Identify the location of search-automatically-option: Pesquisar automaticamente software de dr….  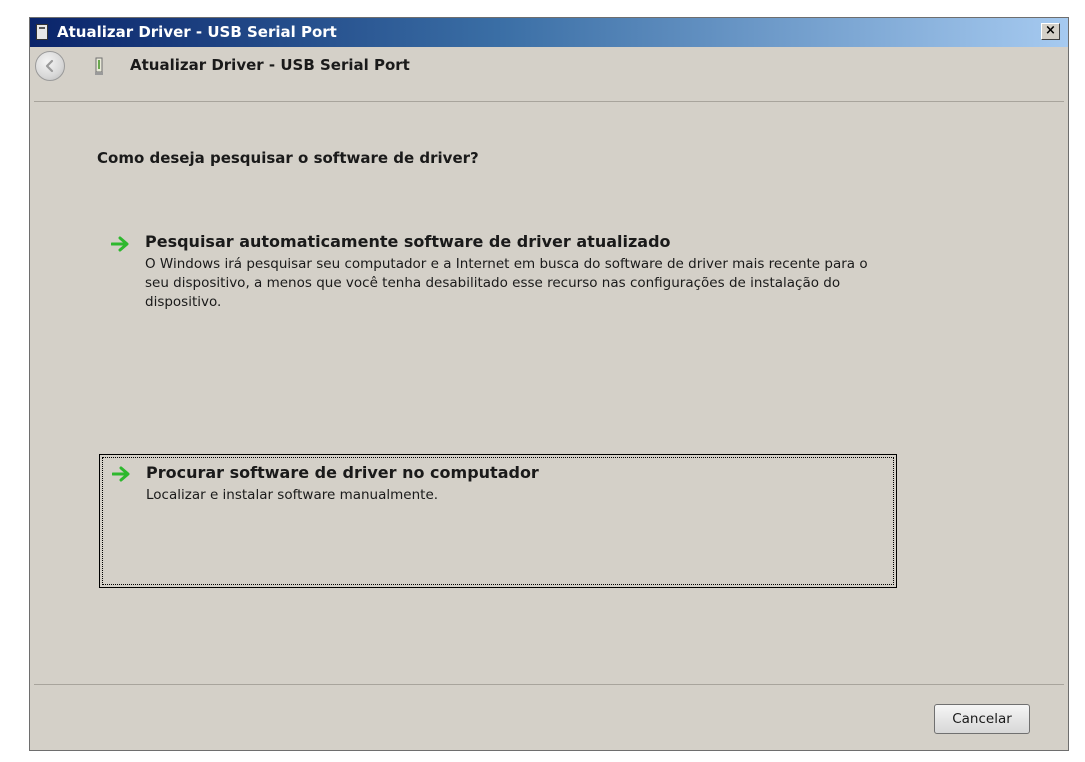
(494, 279).